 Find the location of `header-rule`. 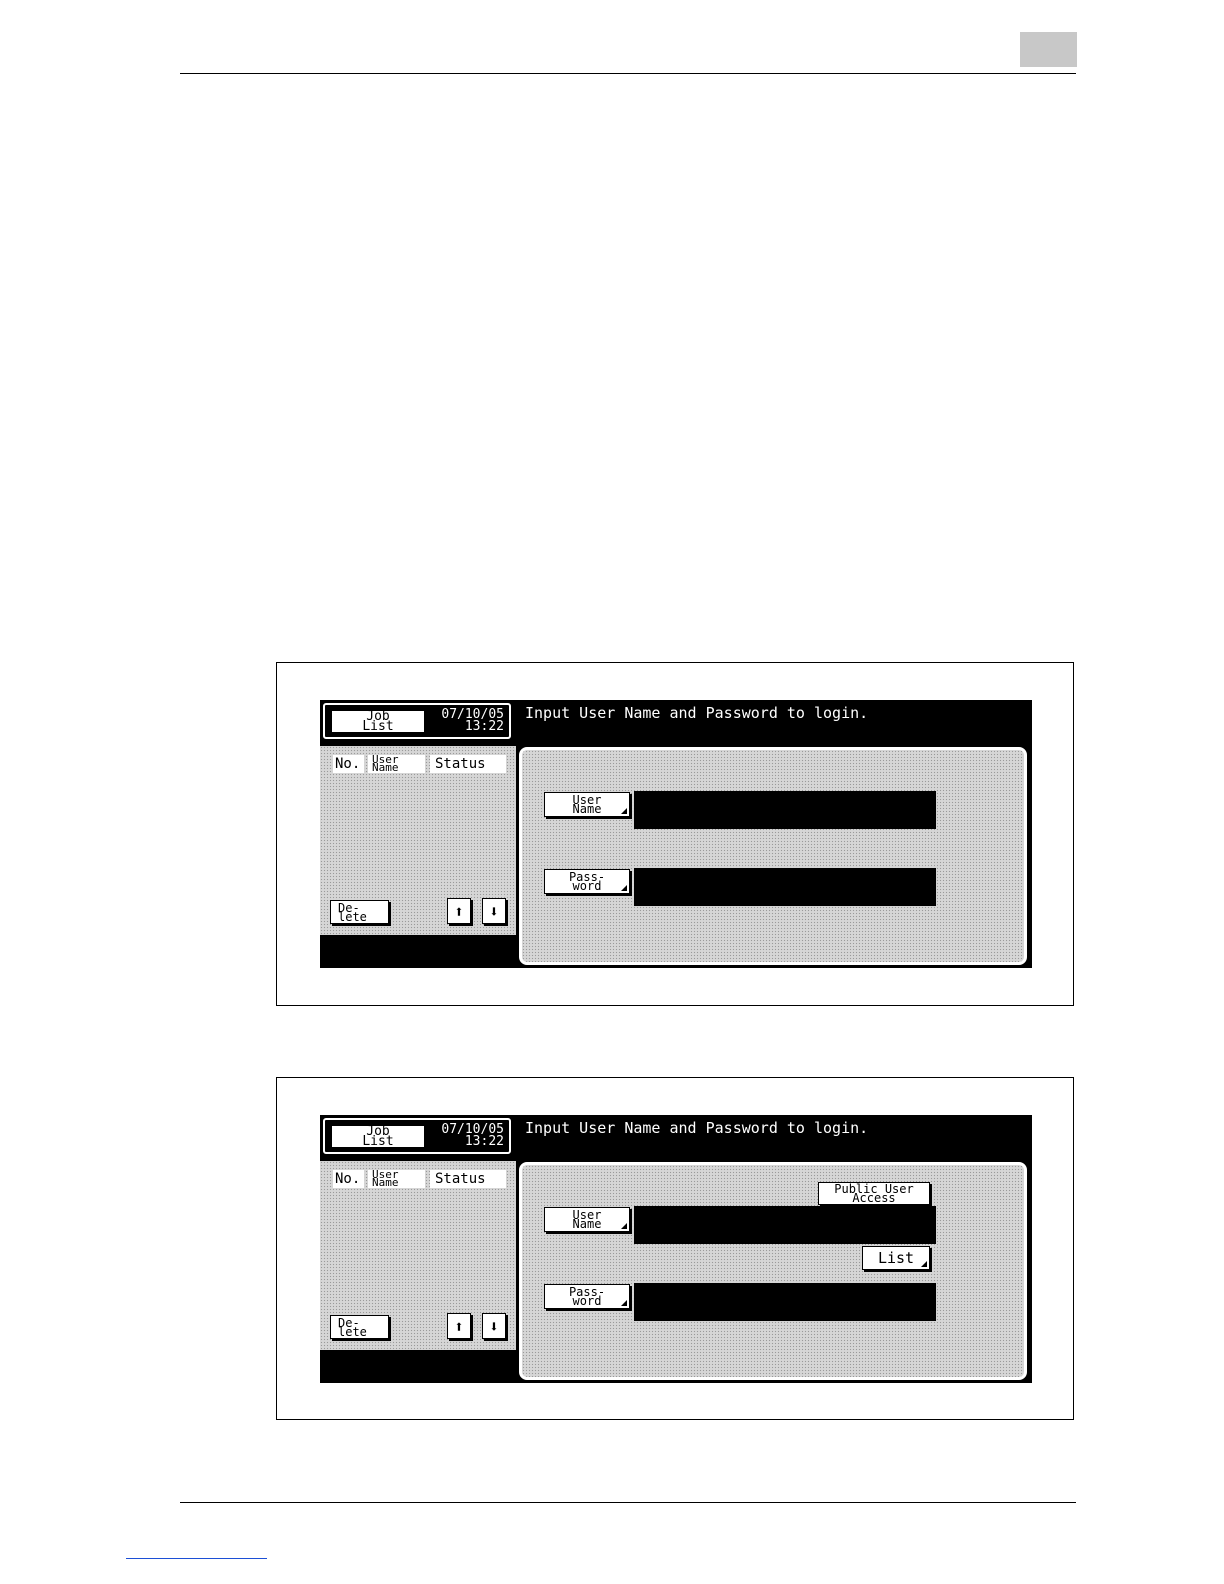

header-rule is located at coordinates (628, 73).